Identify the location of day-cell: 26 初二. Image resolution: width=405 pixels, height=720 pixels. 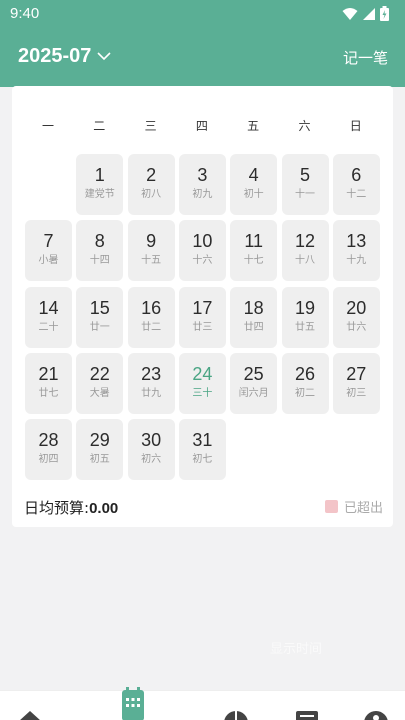
(305, 383).